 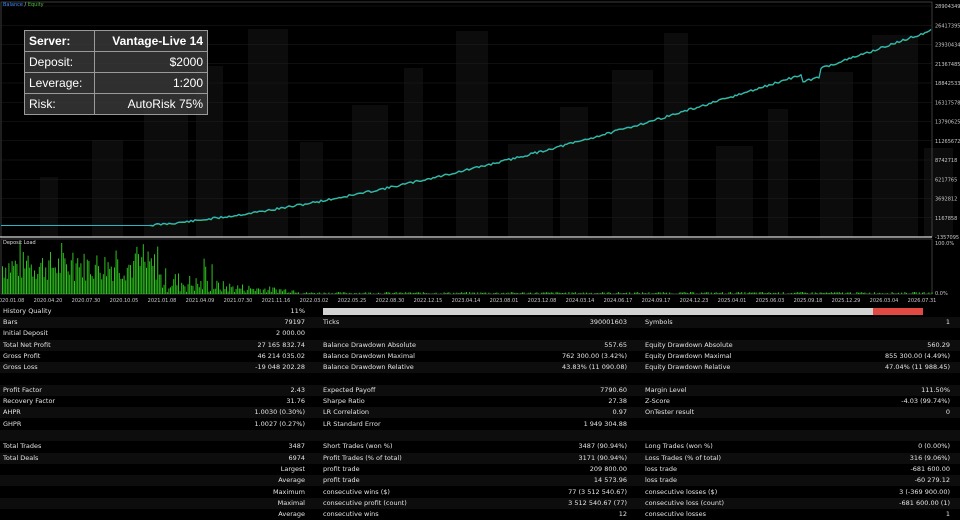 What do you see at coordinates (35, 5) in the screenshot?
I see `legend-equity: Equity` at bounding box center [35, 5].